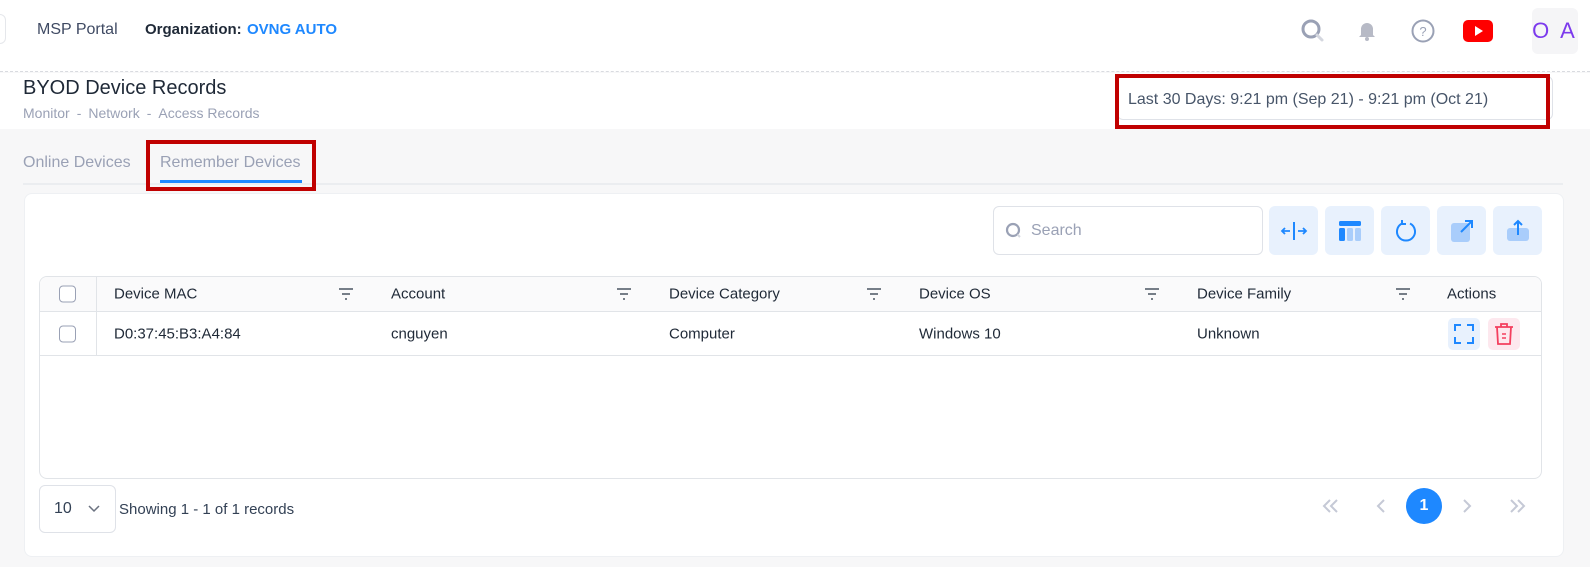  I want to click on column-header-device-os: Device OS, so click(955, 294).